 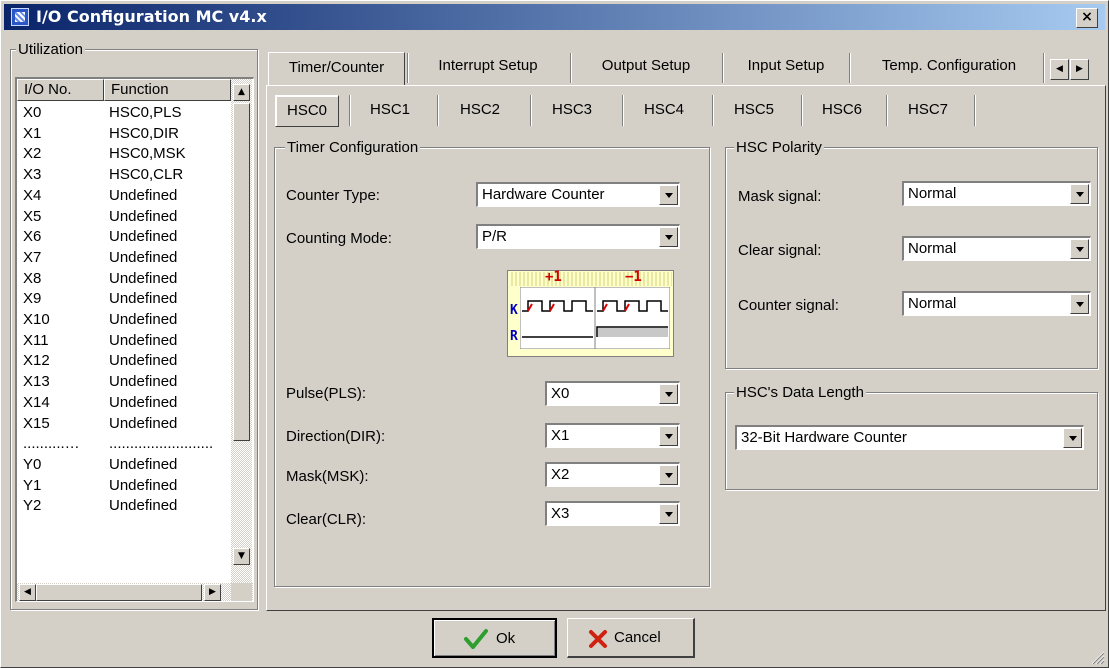 What do you see at coordinates (646, 66) in the screenshot?
I see `tab-output-setup: Output Setup` at bounding box center [646, 66].